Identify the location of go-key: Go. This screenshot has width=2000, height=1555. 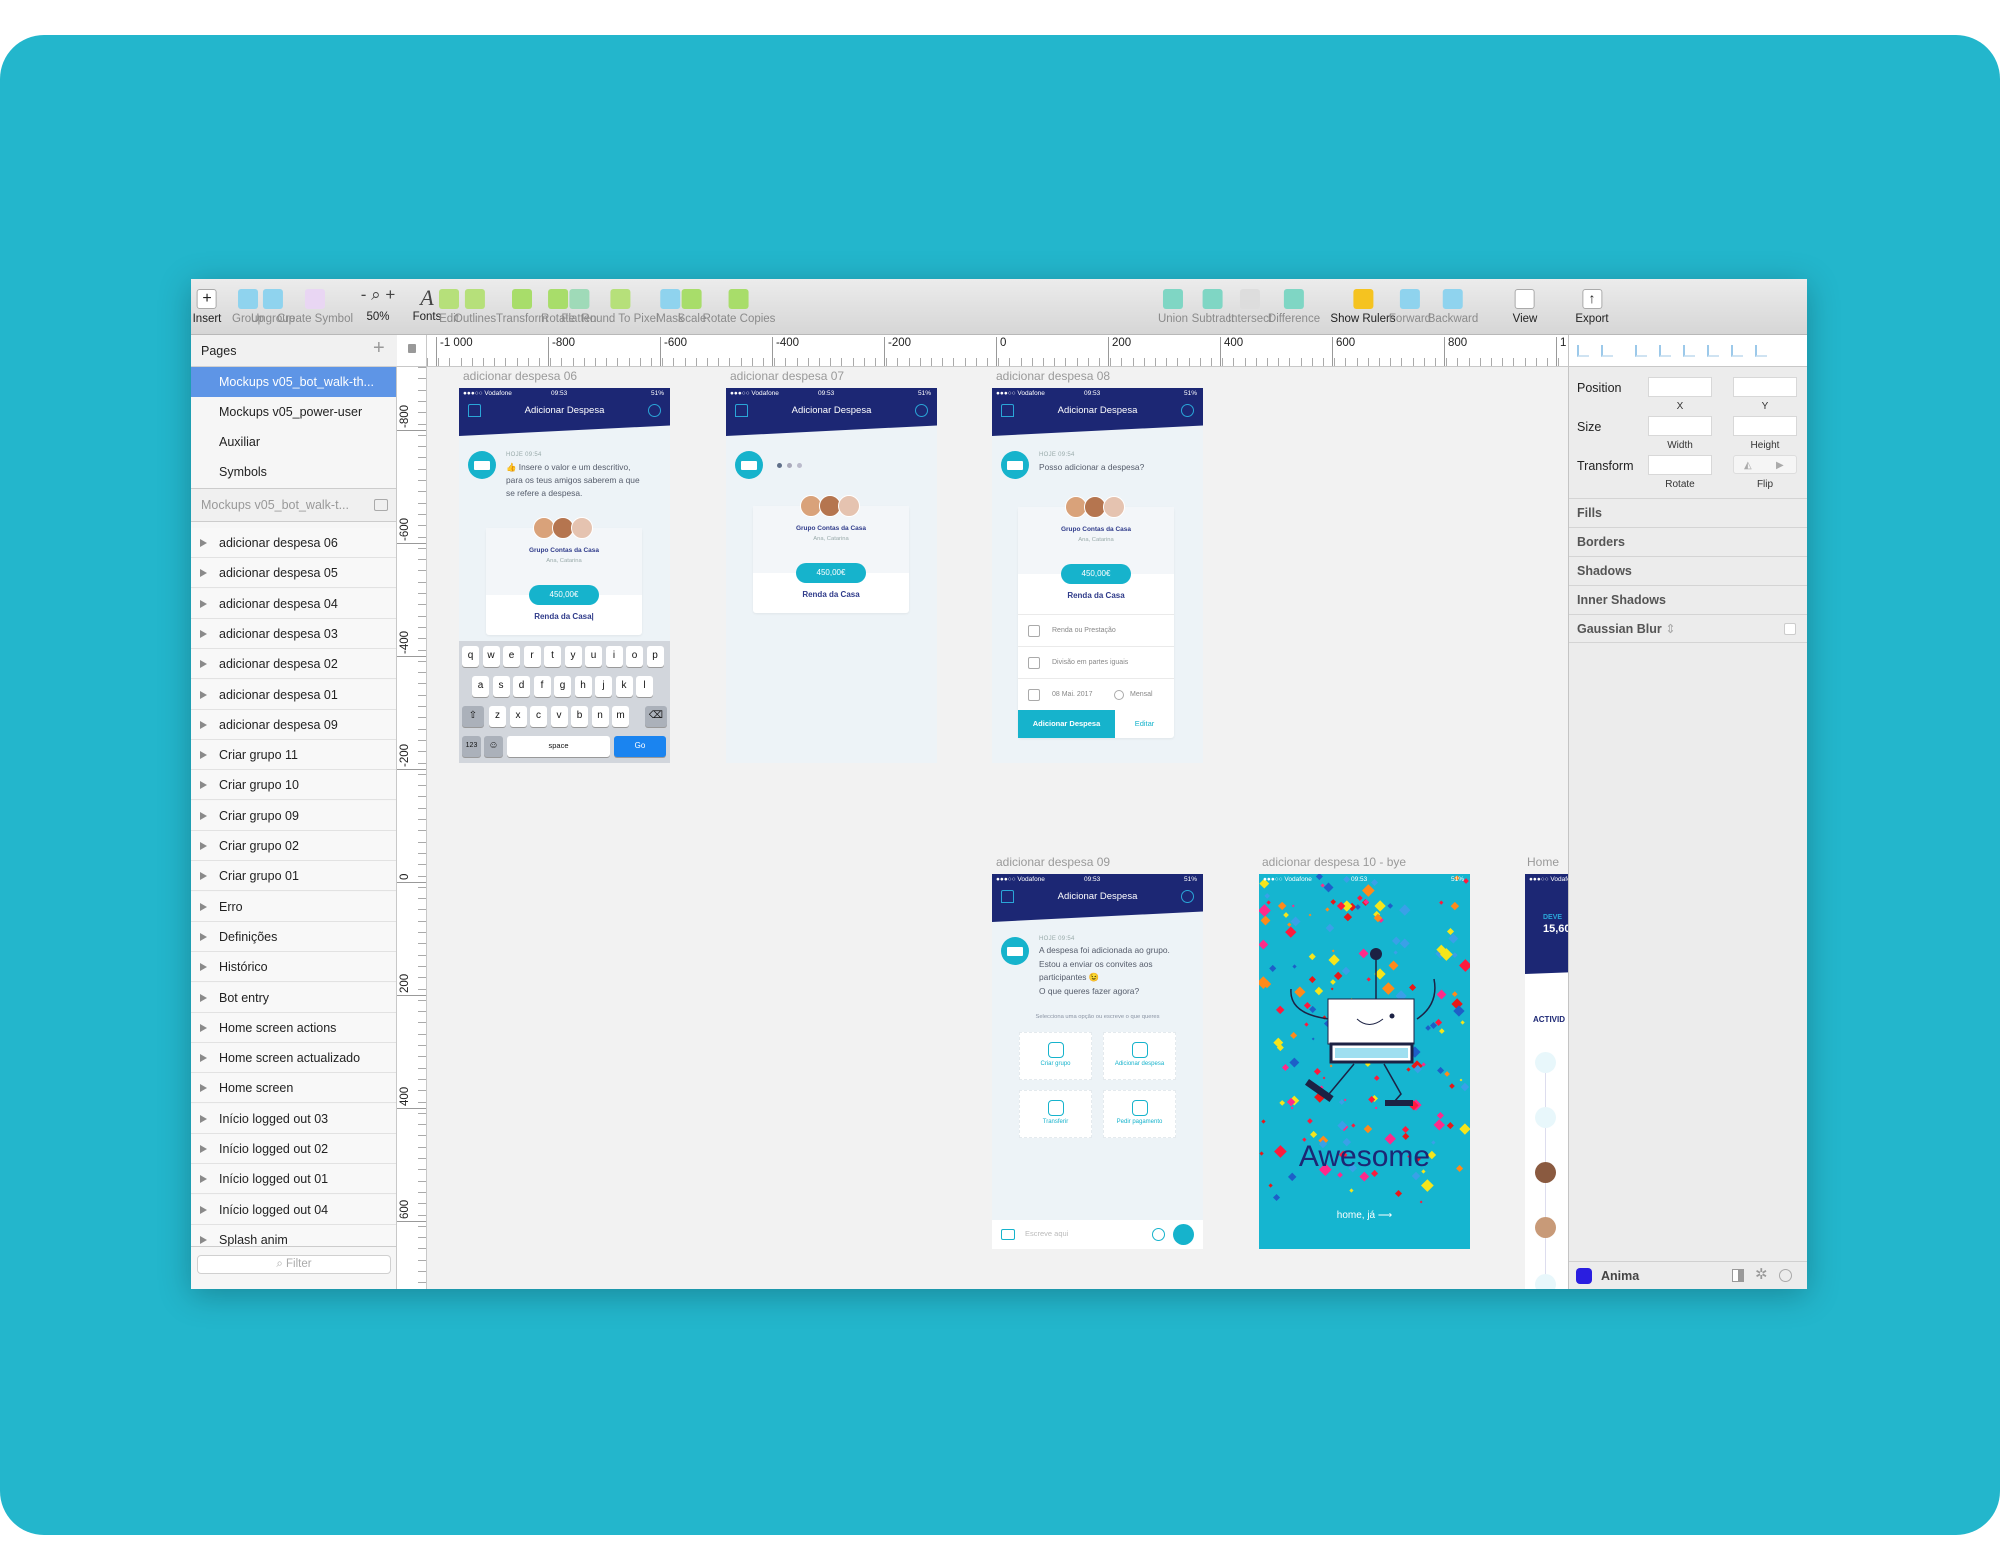
(640, 746).